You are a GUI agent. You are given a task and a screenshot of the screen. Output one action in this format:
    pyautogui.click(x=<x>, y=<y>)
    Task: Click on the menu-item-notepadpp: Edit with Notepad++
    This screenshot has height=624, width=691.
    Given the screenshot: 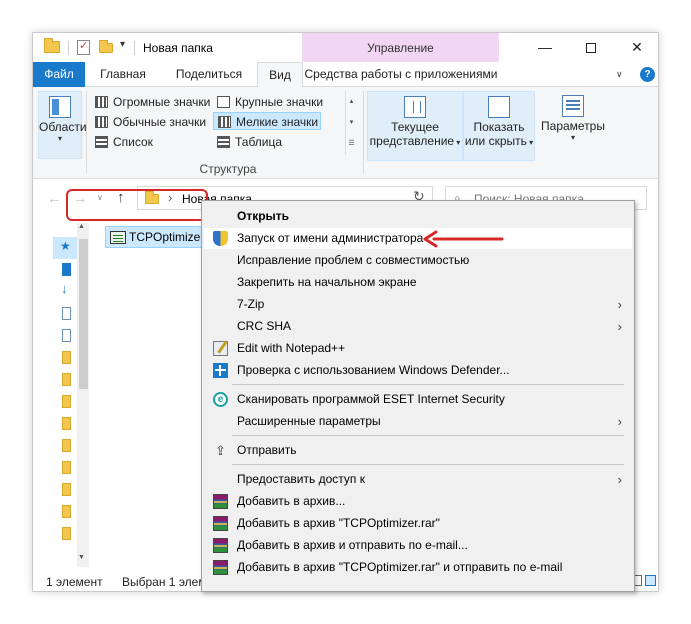 What is the action you would take?
    pyautogui.click(x=418, y=348)
    